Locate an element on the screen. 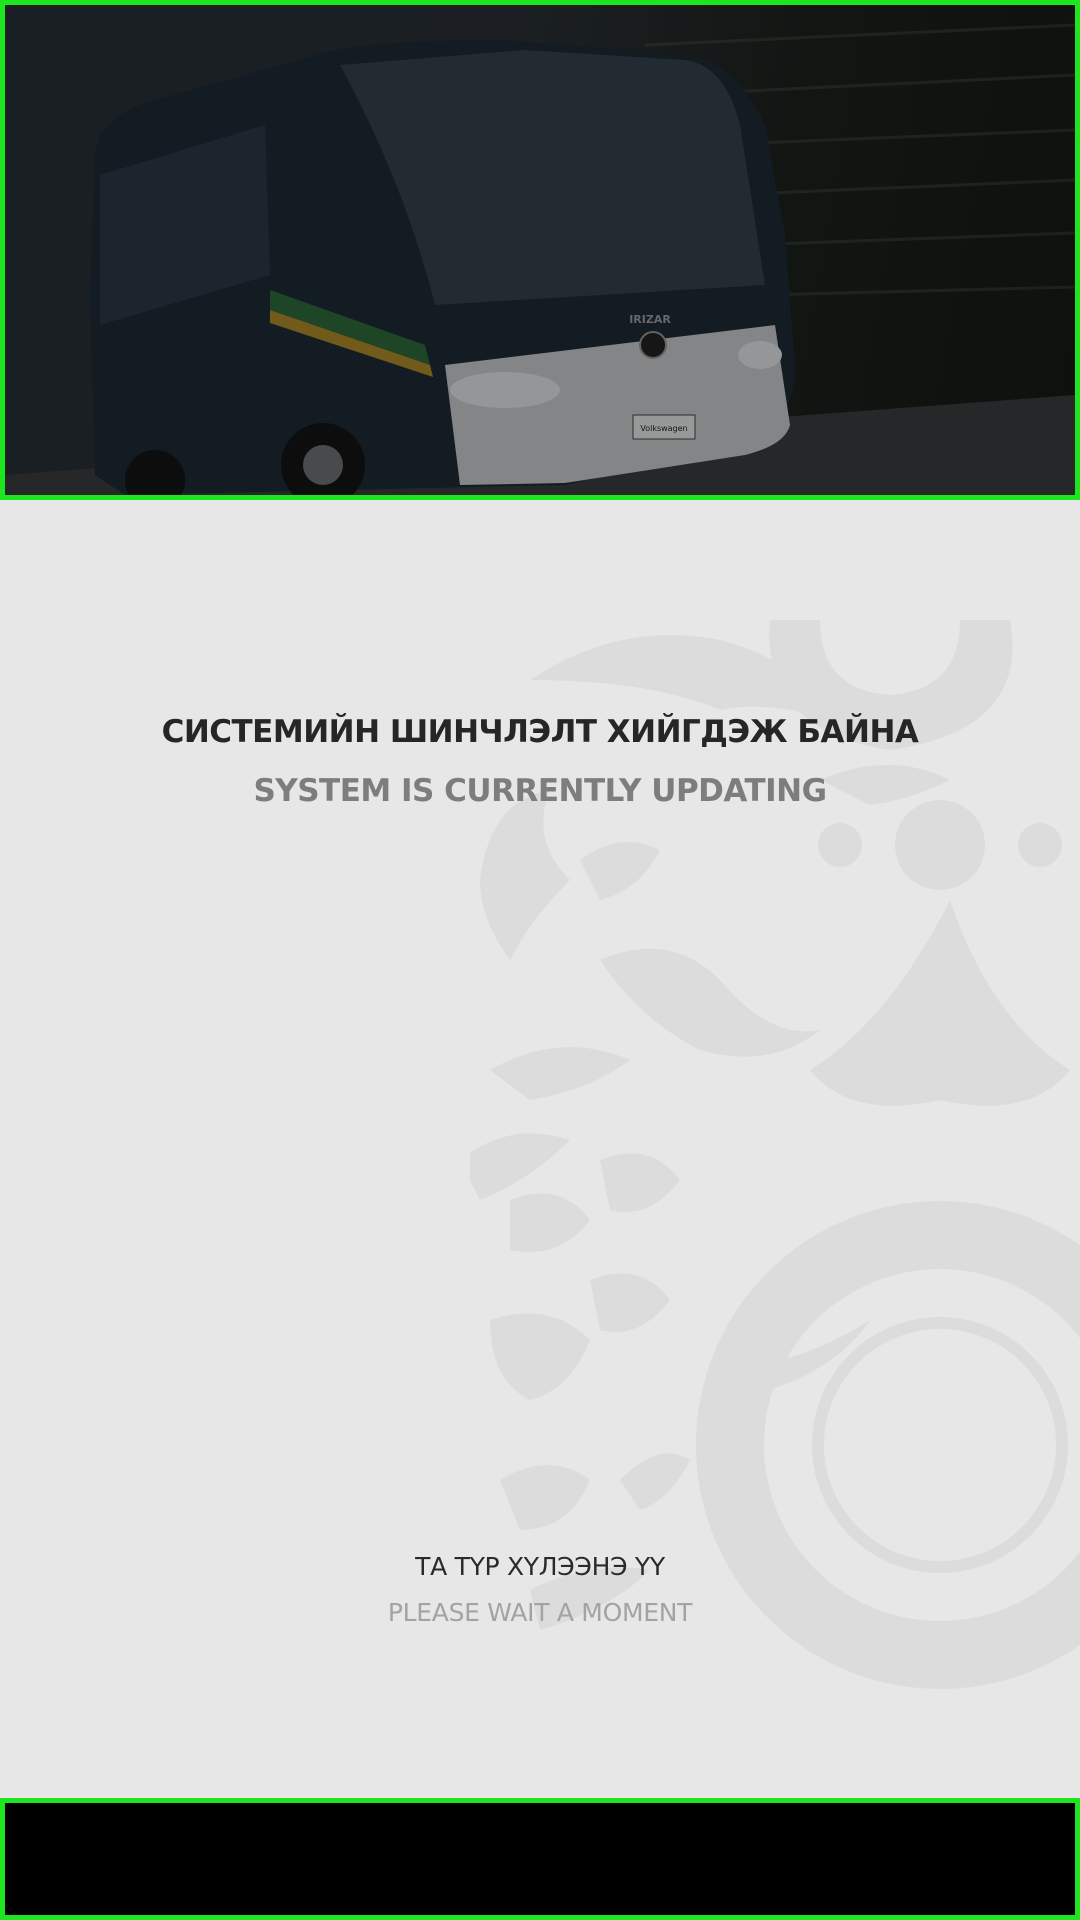 Image resolution: width=1080 pixels, height=1920 pixels. update-title-mn: СИСТЕМИЙН ШИНЧЛЭЛТ ХИЙГДЭЖ БАЙНА is located at coordinates (540, 732).